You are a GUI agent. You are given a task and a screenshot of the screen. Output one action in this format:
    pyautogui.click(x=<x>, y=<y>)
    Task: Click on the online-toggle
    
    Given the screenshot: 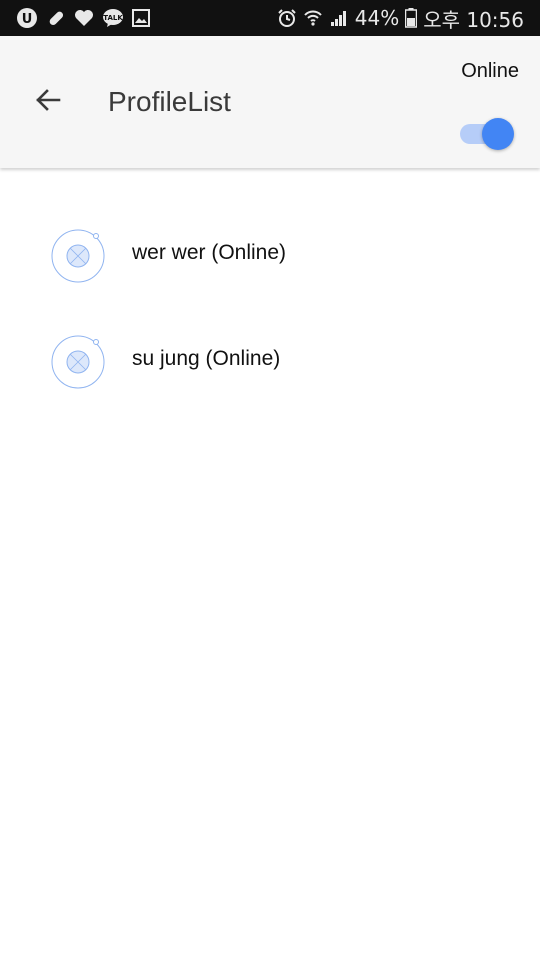 What is the action you would take?
    pyautogui.click(x=487, y=134)
    